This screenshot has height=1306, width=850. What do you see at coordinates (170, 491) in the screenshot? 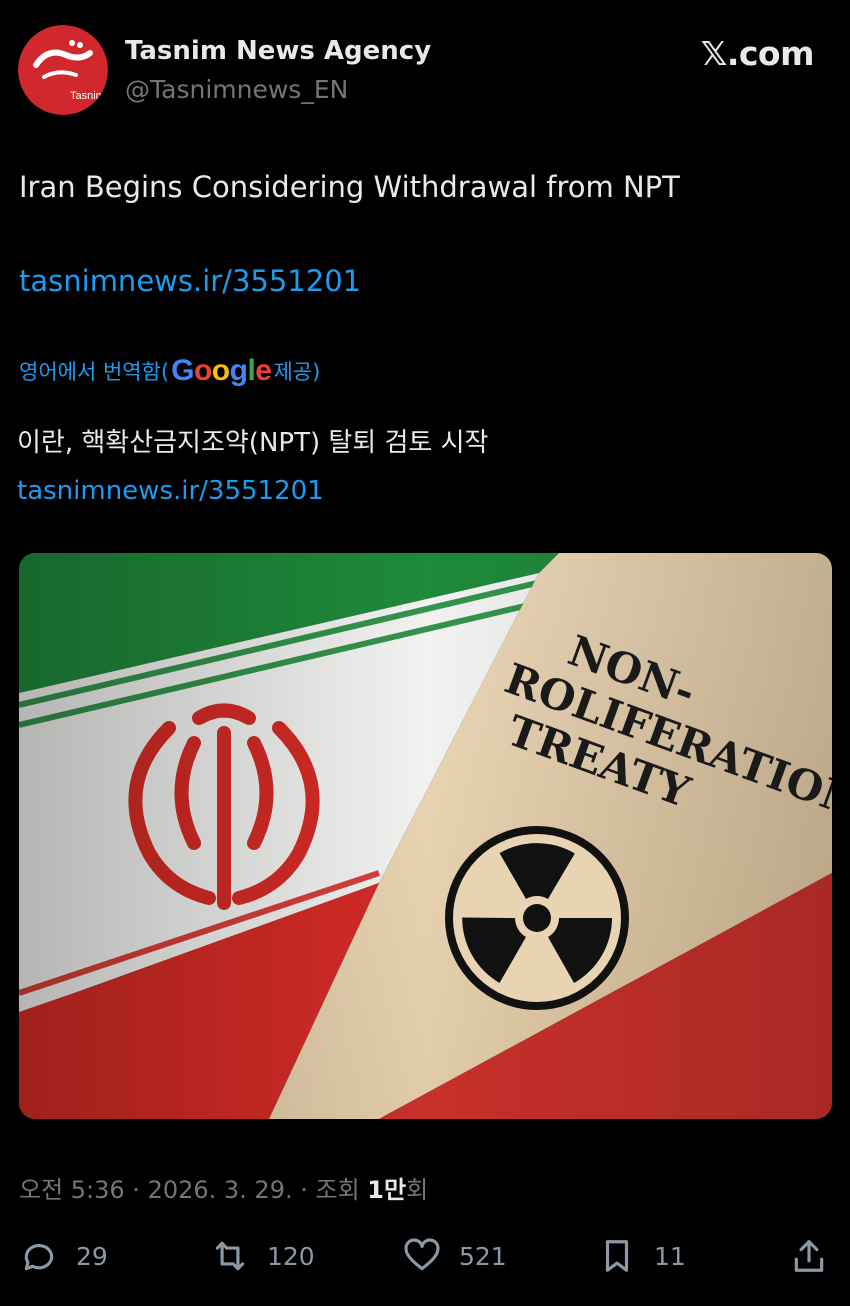
I see `translated-link: tasnimnews.ir/3551201` at bounding box center [170, 491].